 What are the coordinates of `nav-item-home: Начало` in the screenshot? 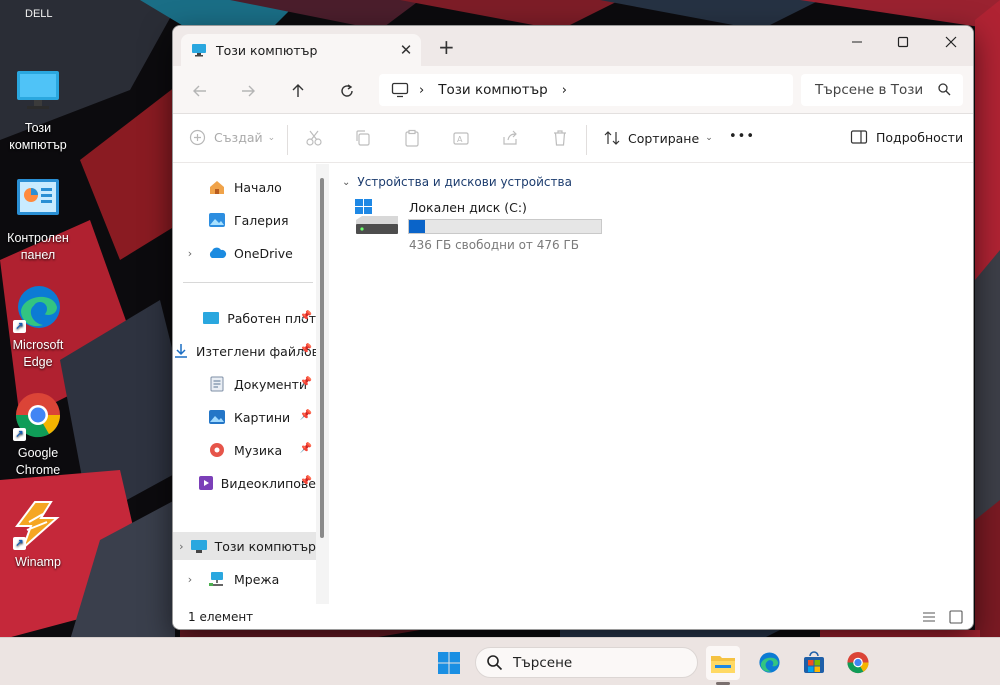 It's located at (244, 187).